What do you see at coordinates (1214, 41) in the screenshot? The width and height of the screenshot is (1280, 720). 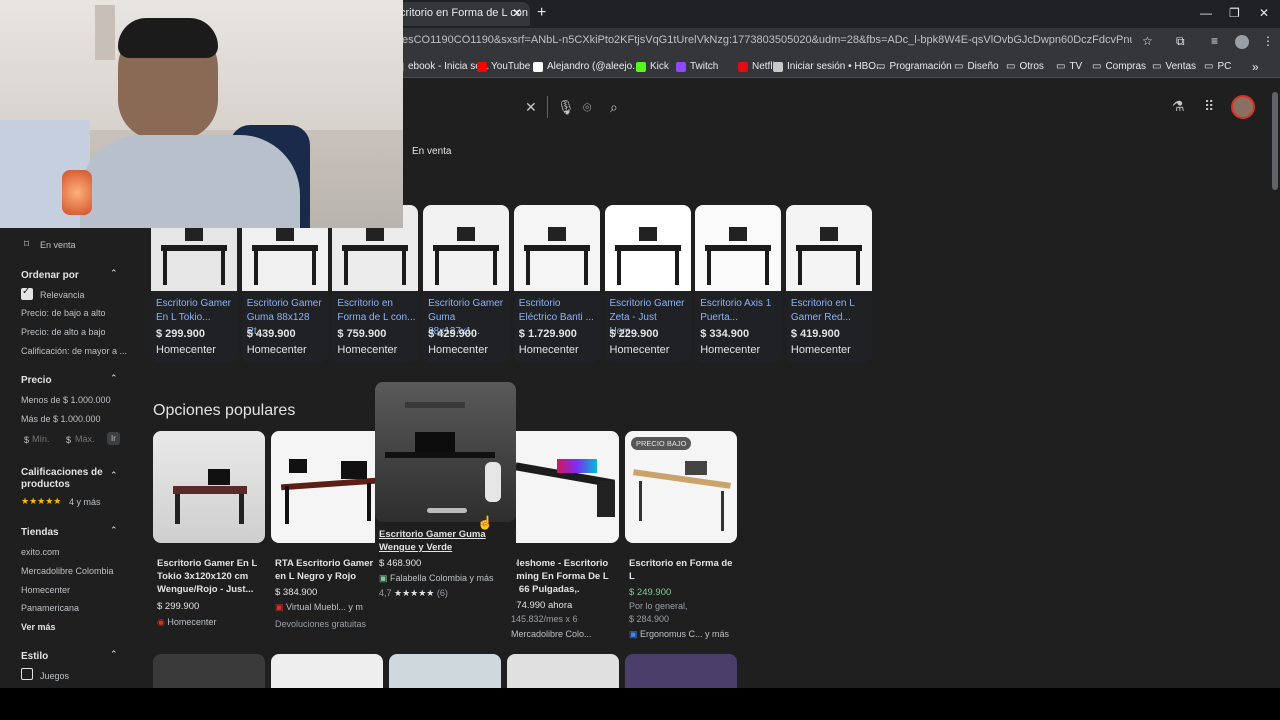 I see `media-icon: ≡` at bounding box center [1214, 41].